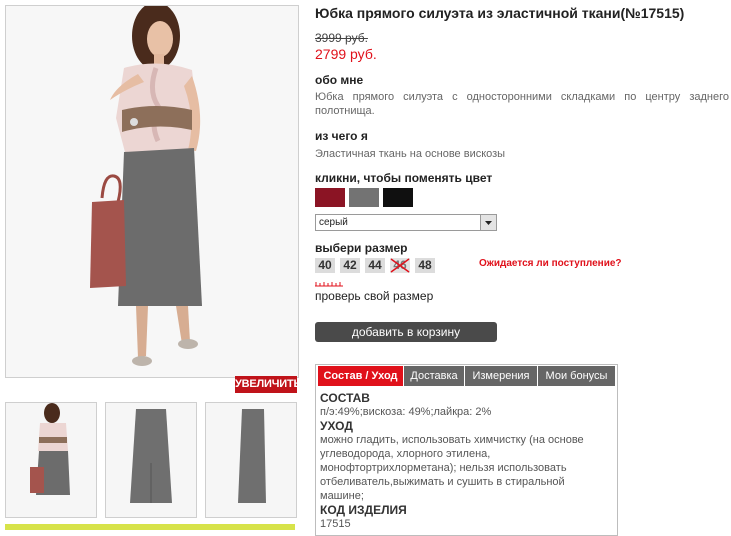  Describe the element at coordinates (345, 398) in the screenshot. I see `composition-heading: СОСТАВ` at that location.